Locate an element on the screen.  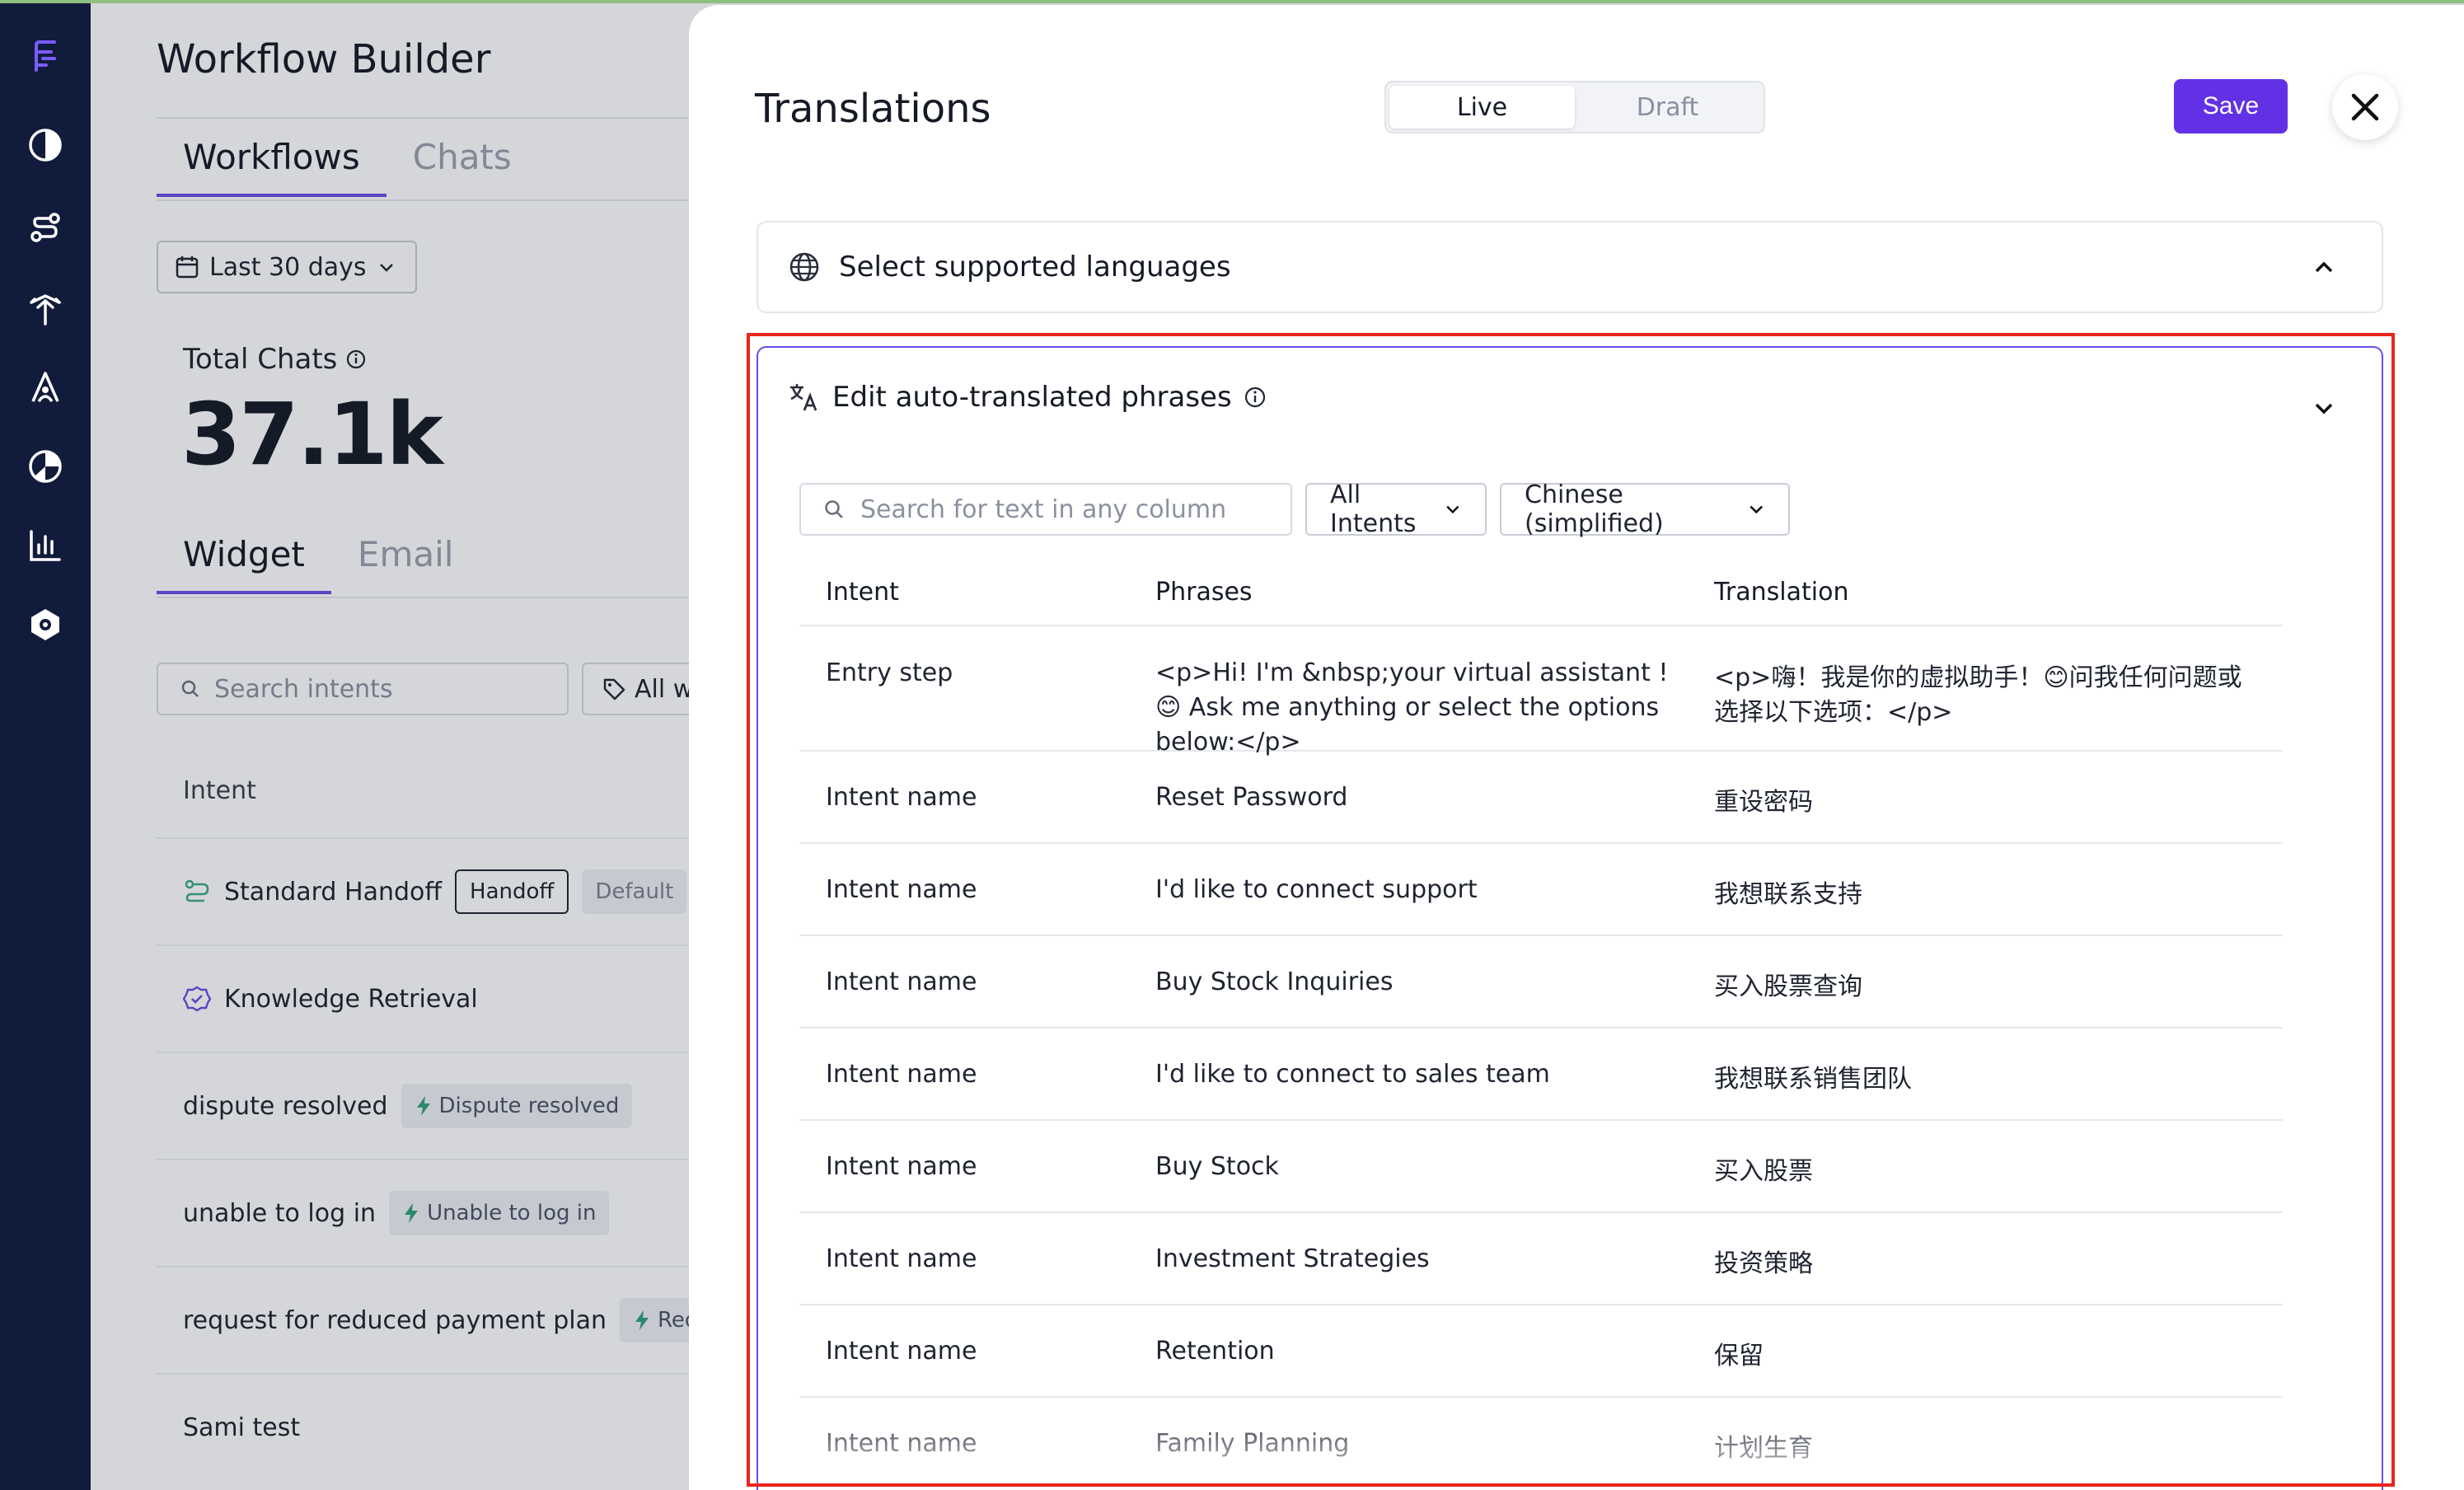
routing-icon is located at coordinates (45, 308).